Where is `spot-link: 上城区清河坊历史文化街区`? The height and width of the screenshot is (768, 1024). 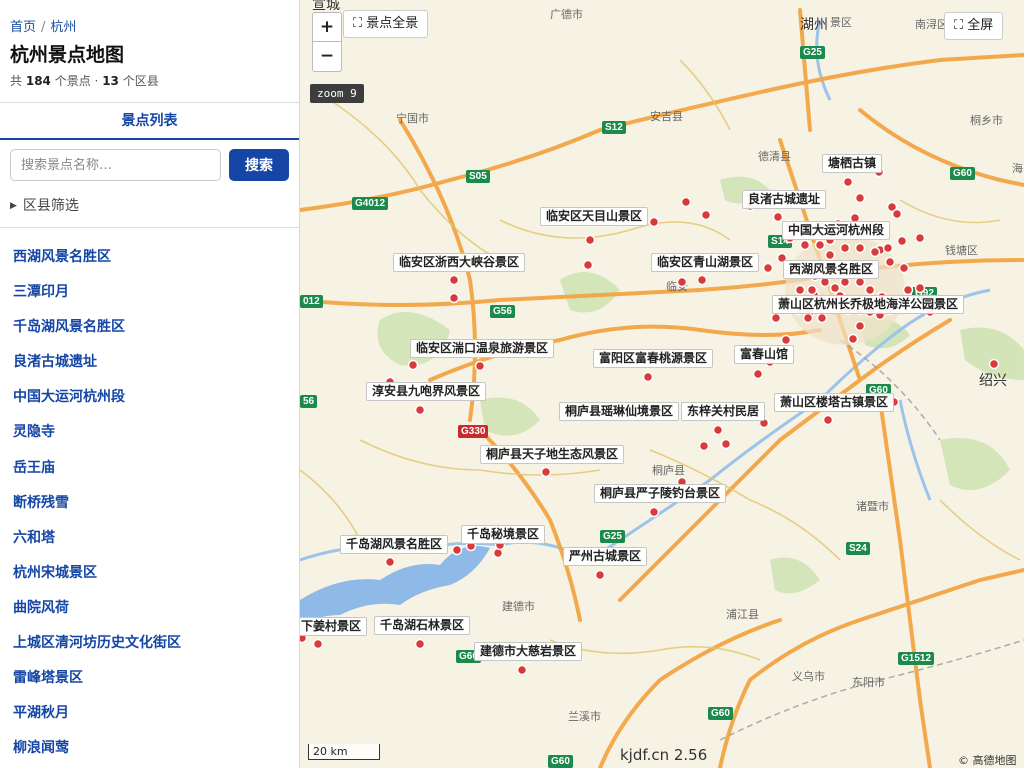
spot-link: 上城区清河坊历史文化街区 is located at coordinates (97, 643).